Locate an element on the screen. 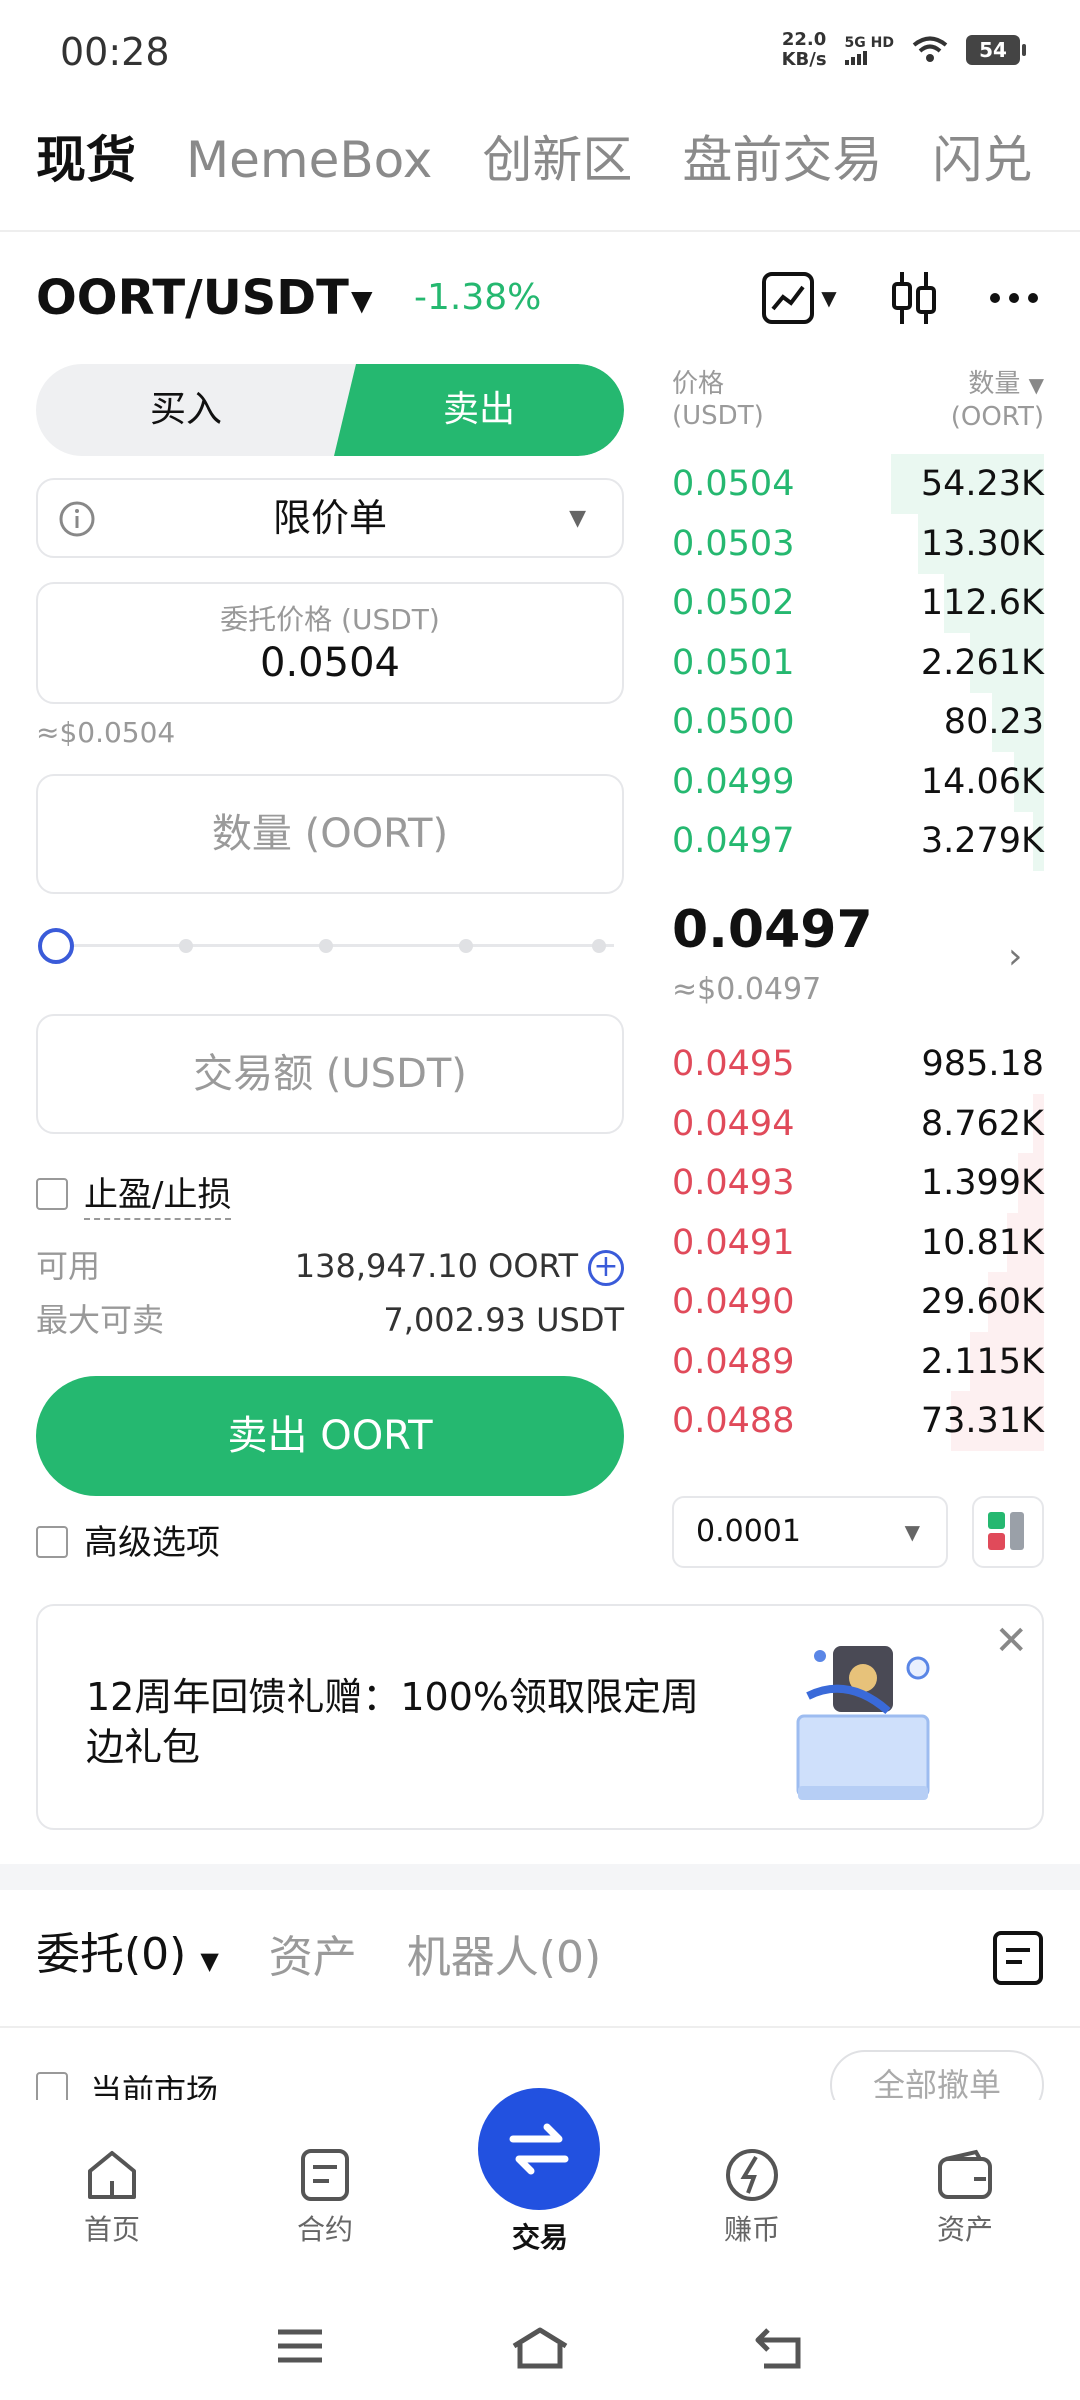  ask-price: 0.0504 is located at coordinates (733, 484).